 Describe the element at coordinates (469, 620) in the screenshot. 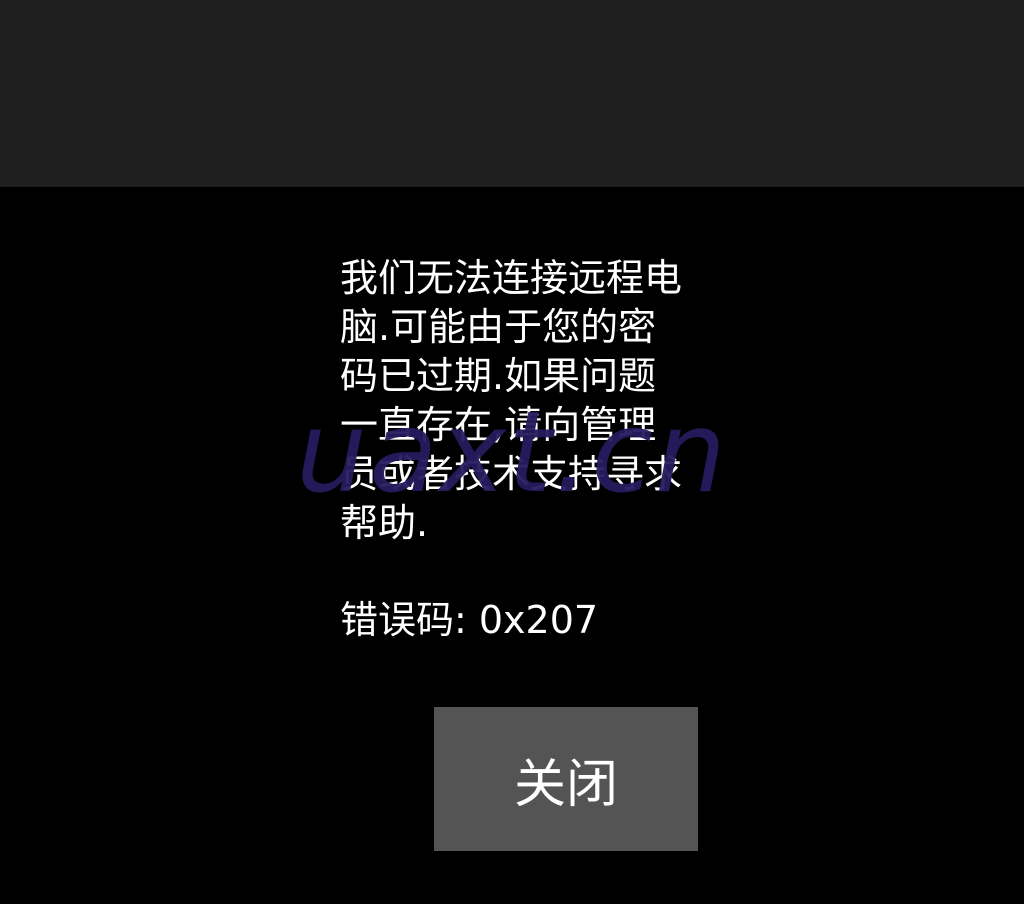

I see `error-code: 错误码: 0x207` at that location.